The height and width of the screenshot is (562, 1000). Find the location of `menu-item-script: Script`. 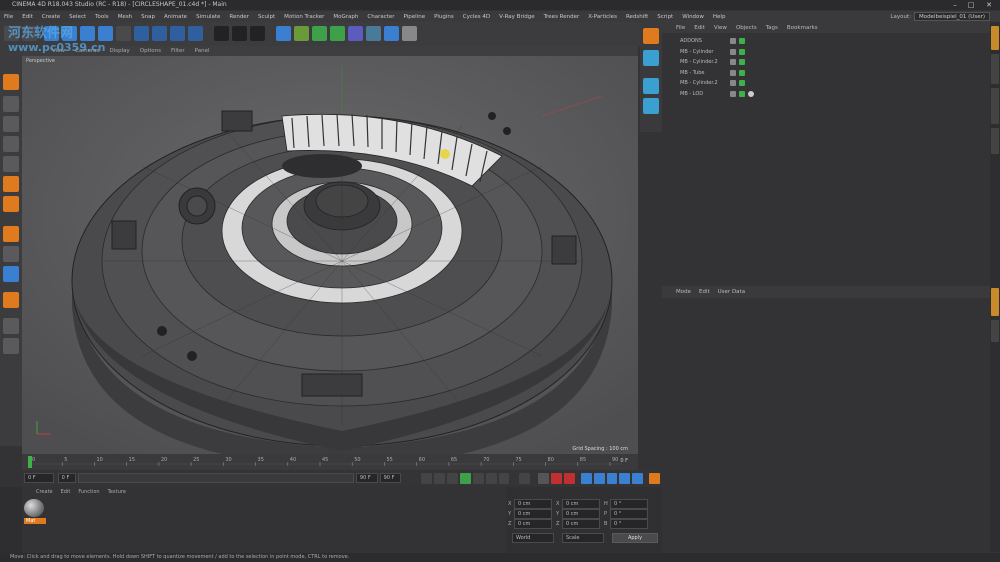

menu-item-script: Script is located at coordinates (665, 17).